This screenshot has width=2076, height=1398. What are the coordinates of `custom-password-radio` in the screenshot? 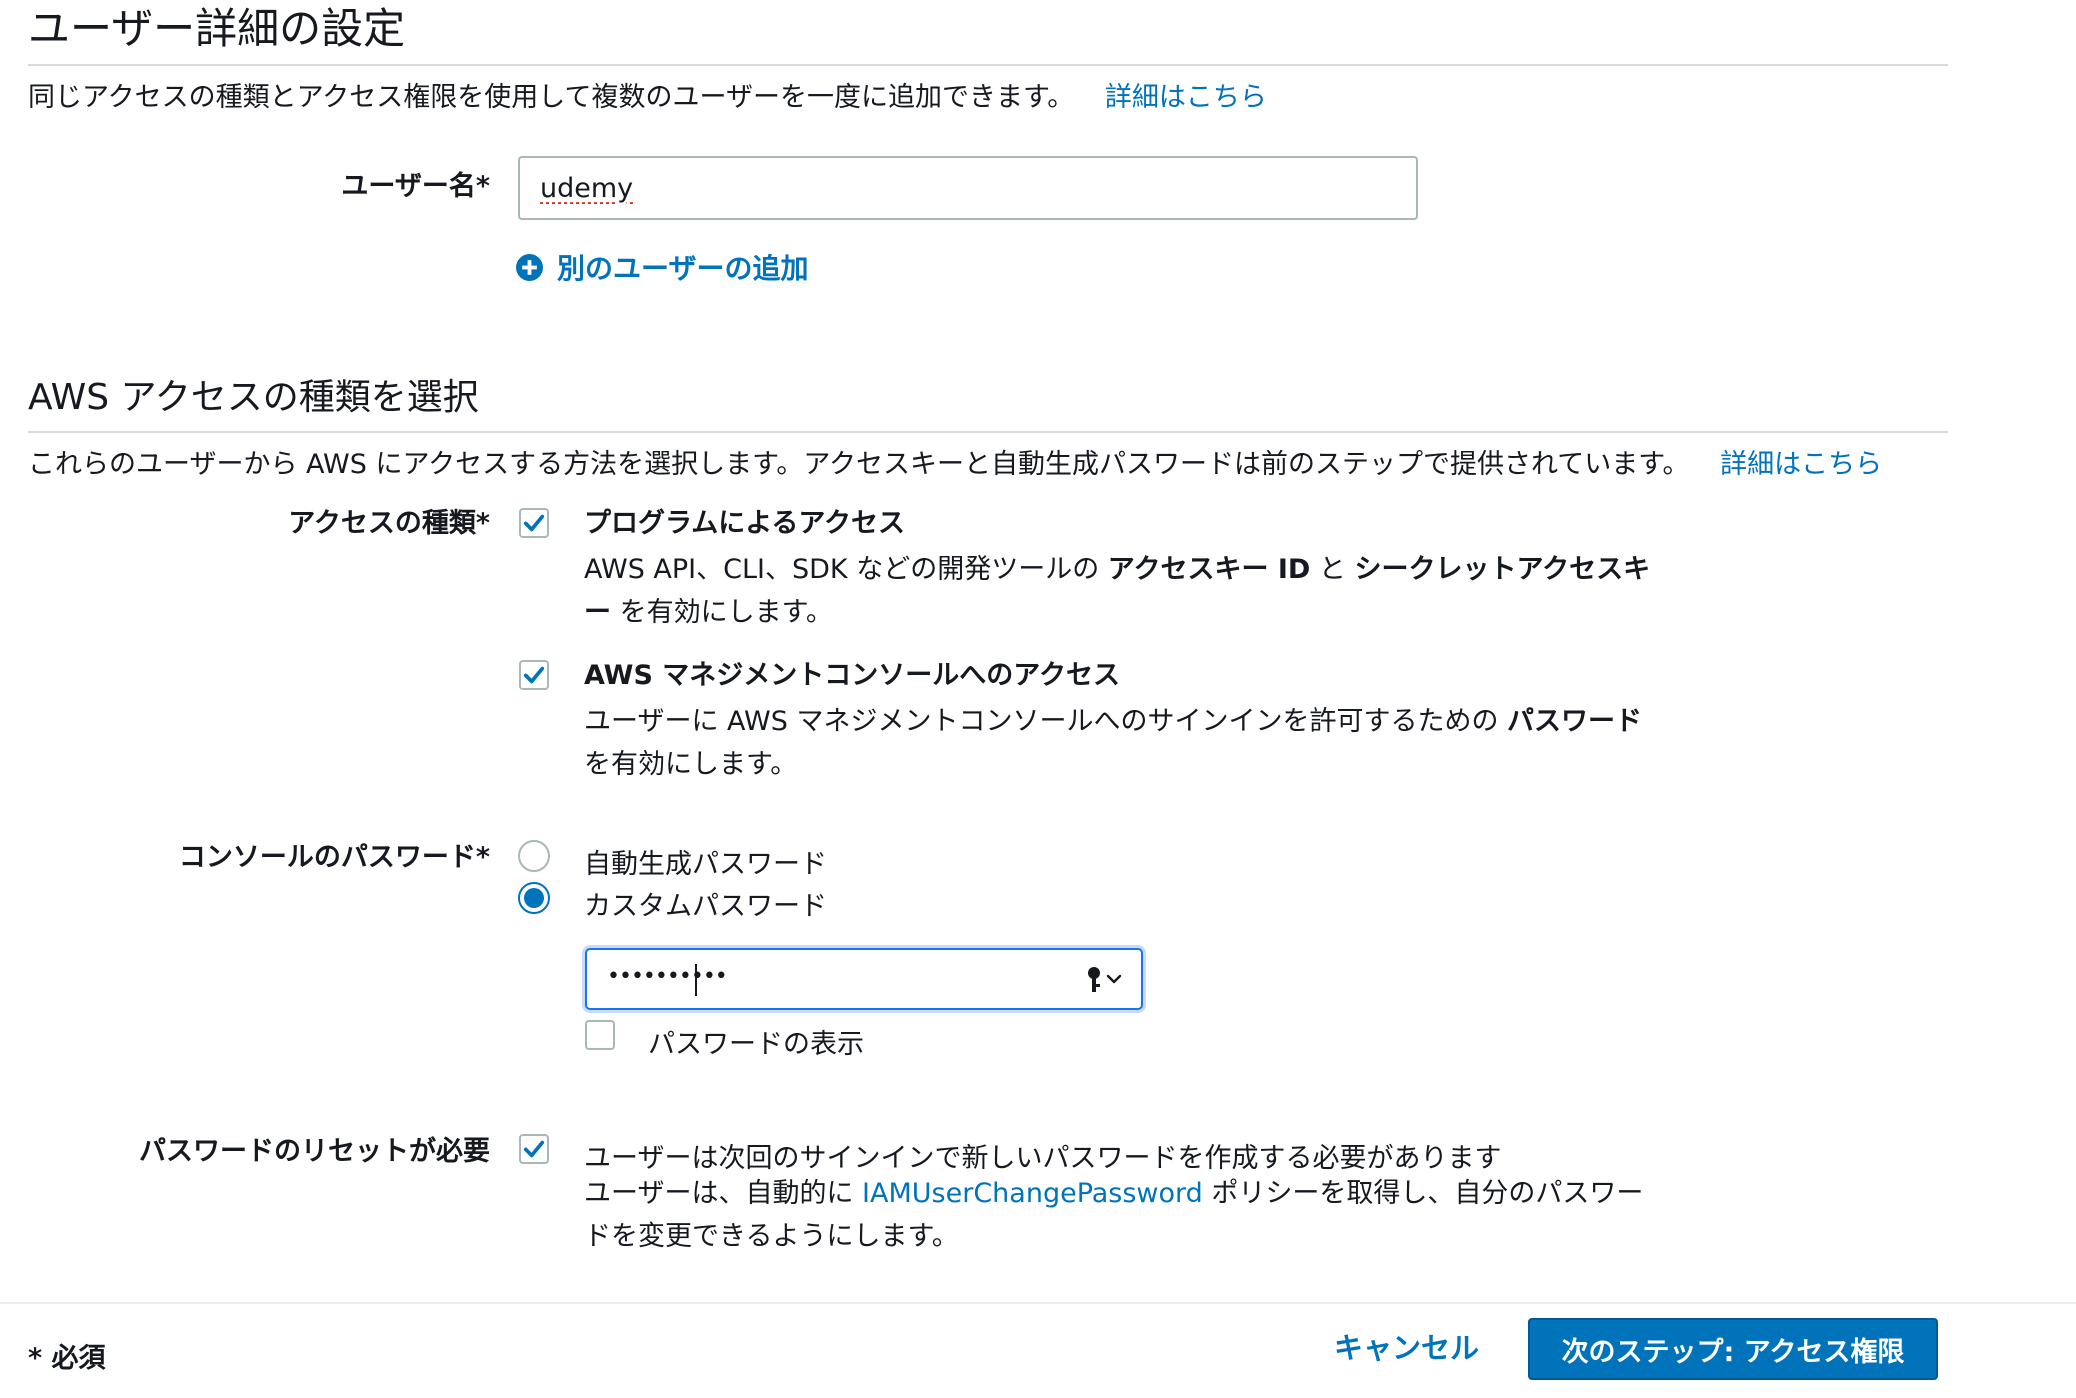 It's located at (534, 898).